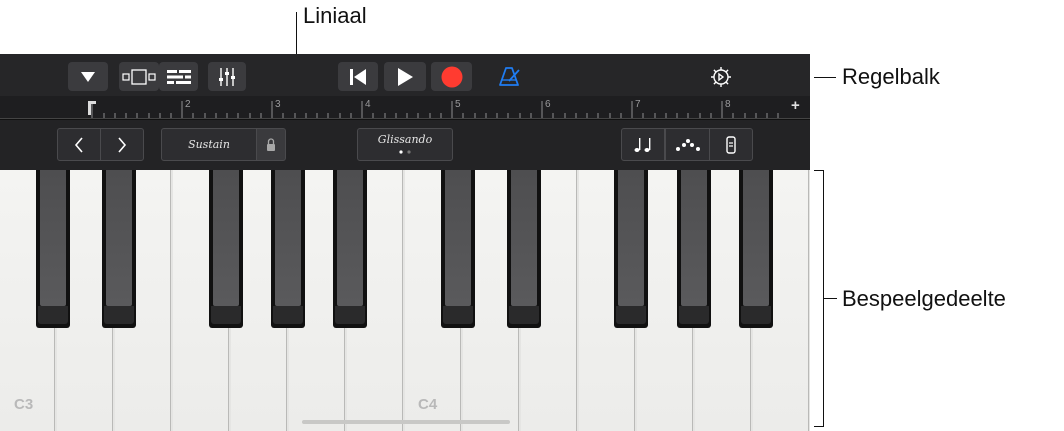 This screenshot has width=1064, height=431. Describe the element at coordinates (335, 15) in the screenshot. I see `ruler-callout-label: Liniaal` at that location.